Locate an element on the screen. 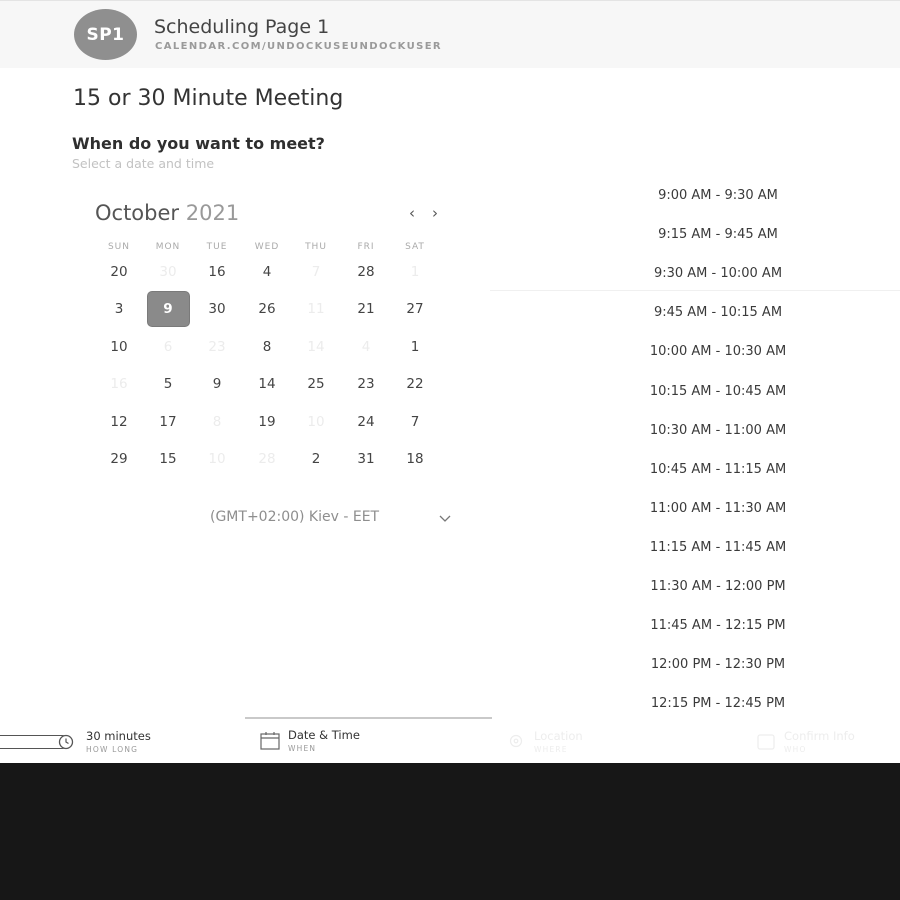 The height and width of the screenshot is (900, 900). divider is located at coordinates (695, 290).